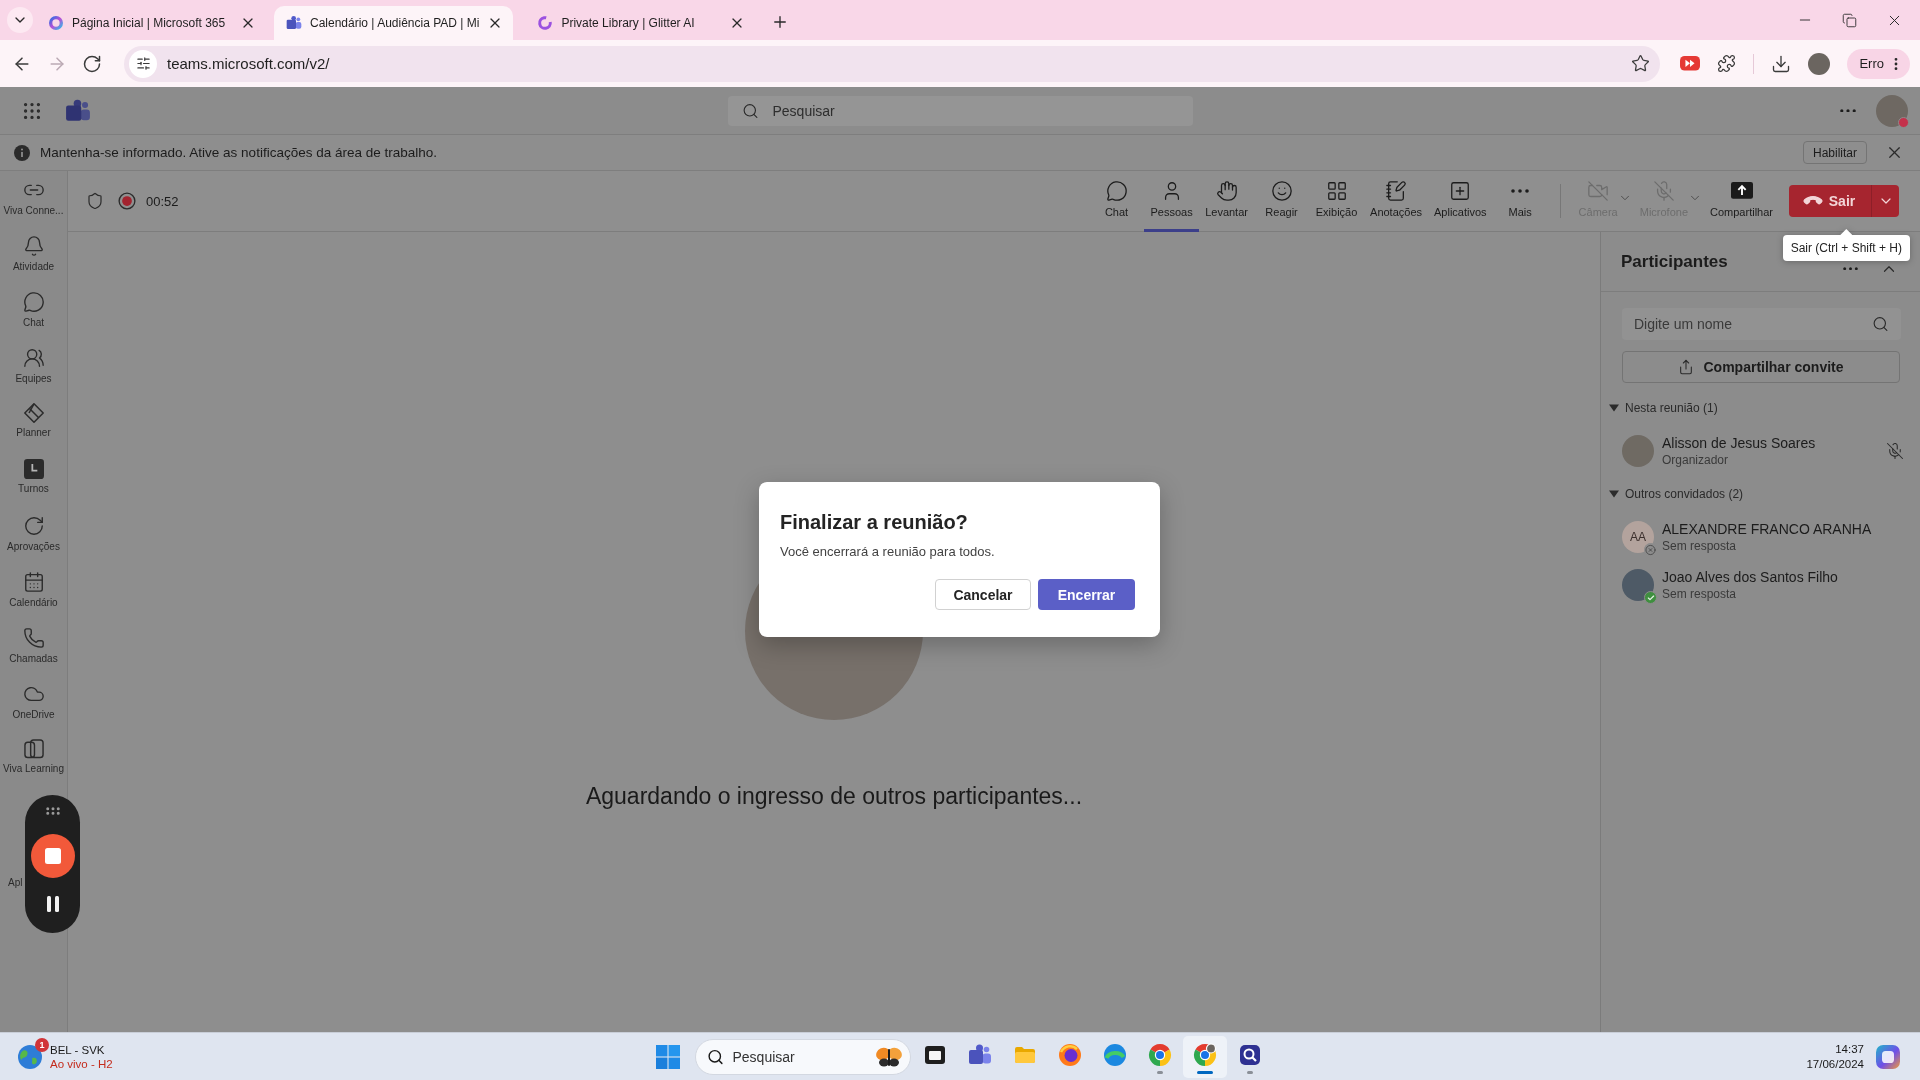 This screenshot has height=1080, width=1920. I want to click on toolbar-button: Mais, so click(1520, 201).